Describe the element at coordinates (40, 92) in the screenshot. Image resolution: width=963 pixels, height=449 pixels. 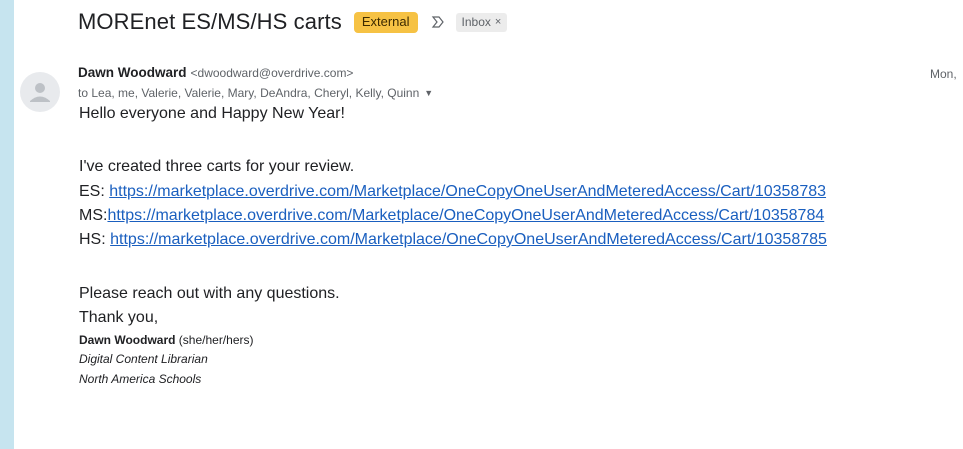
I see `default-avatar-icon` at that location.